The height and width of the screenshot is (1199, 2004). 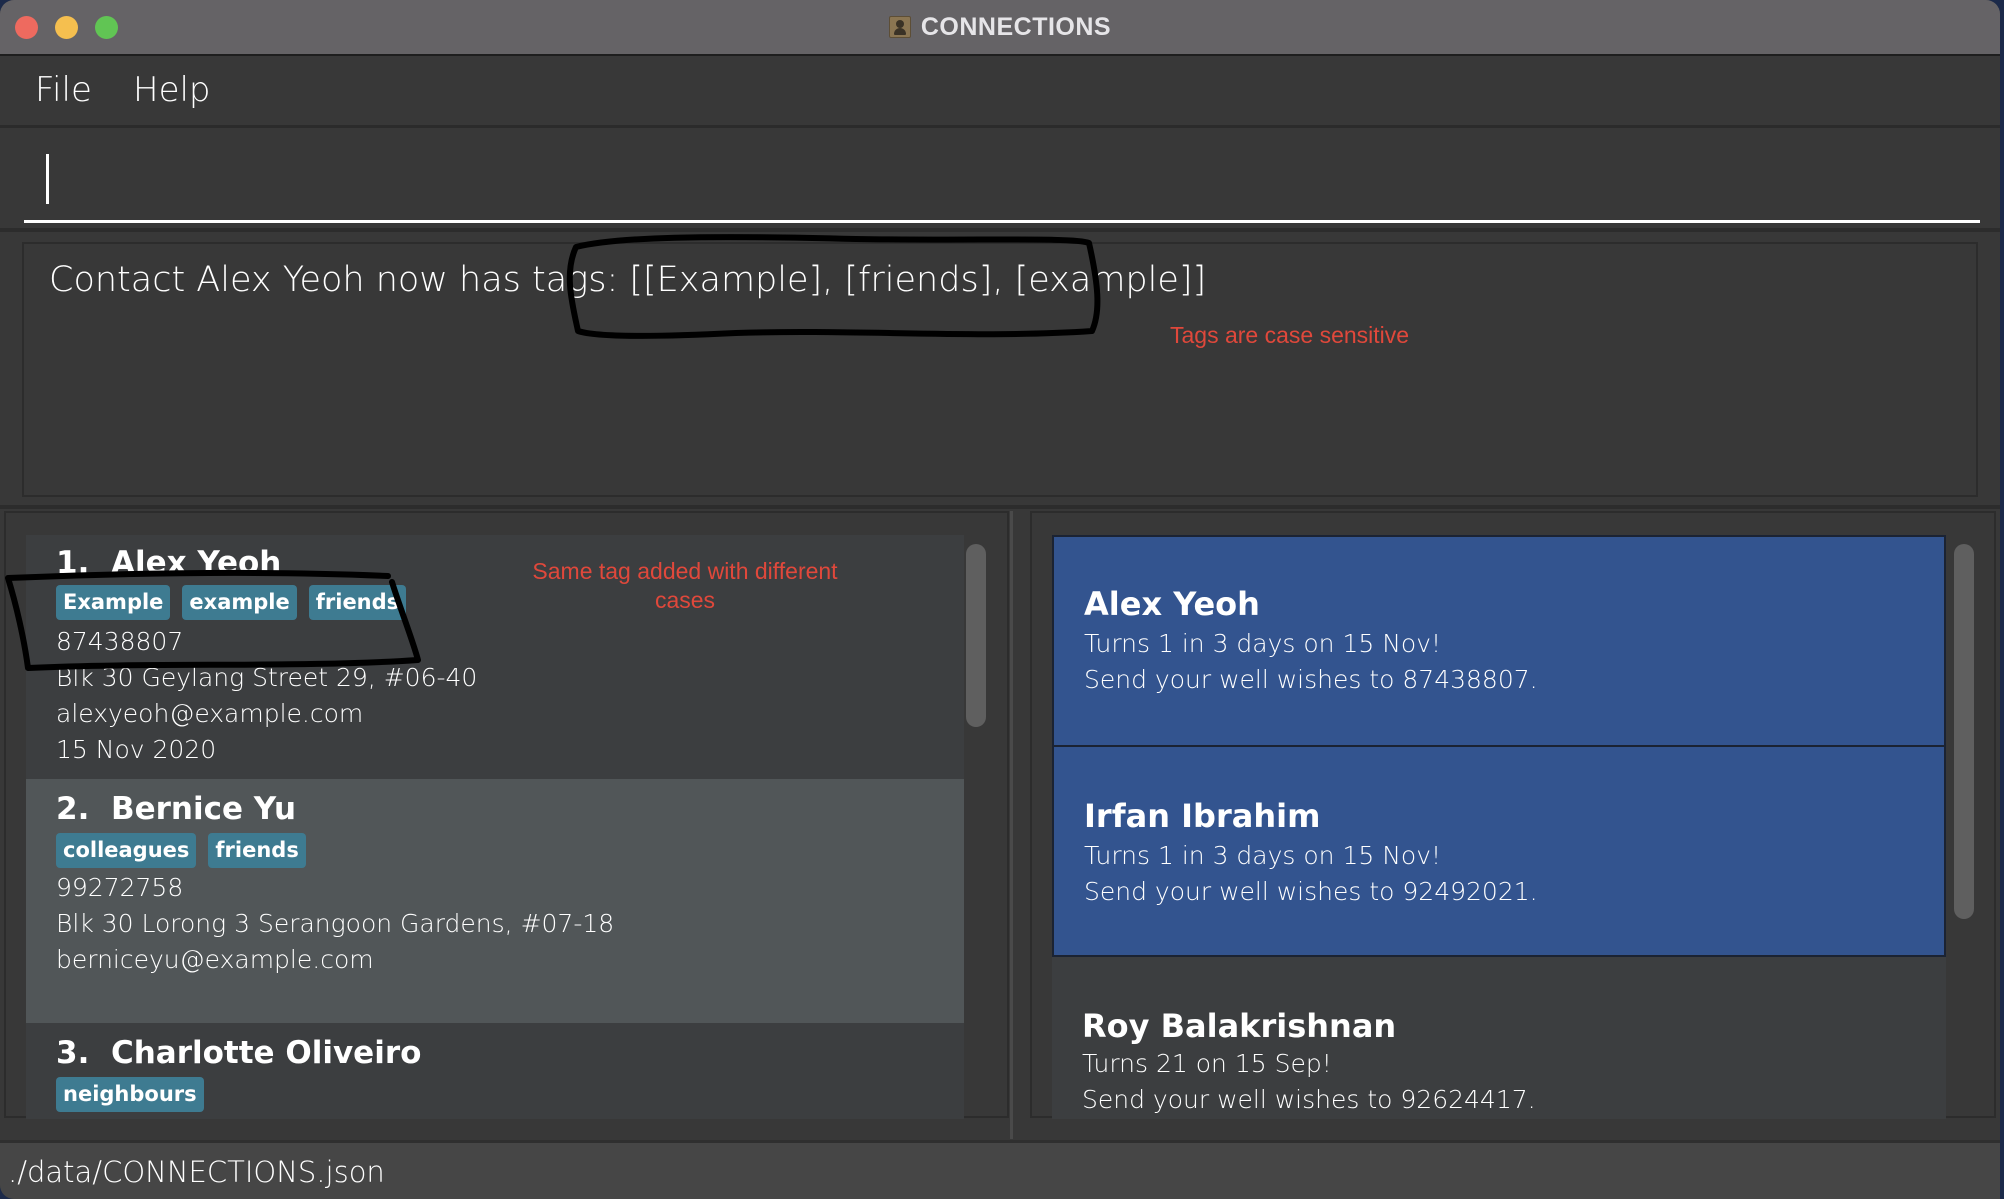 I want to click on annotation-same-tag-different-cases: Same tag added with different cases, so click(x=685, y=585).